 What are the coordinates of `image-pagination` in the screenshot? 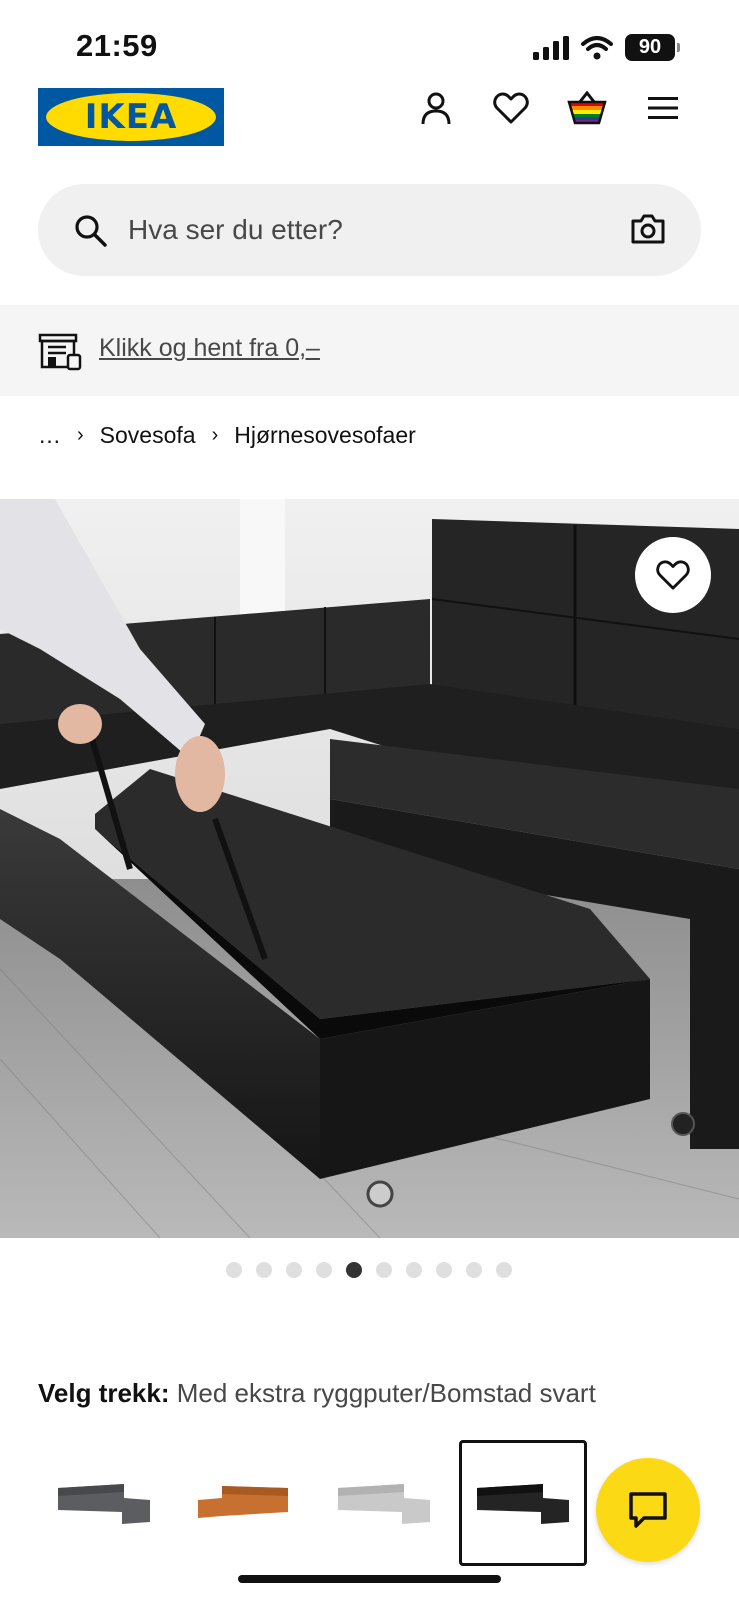 It's located at (369, 1270).